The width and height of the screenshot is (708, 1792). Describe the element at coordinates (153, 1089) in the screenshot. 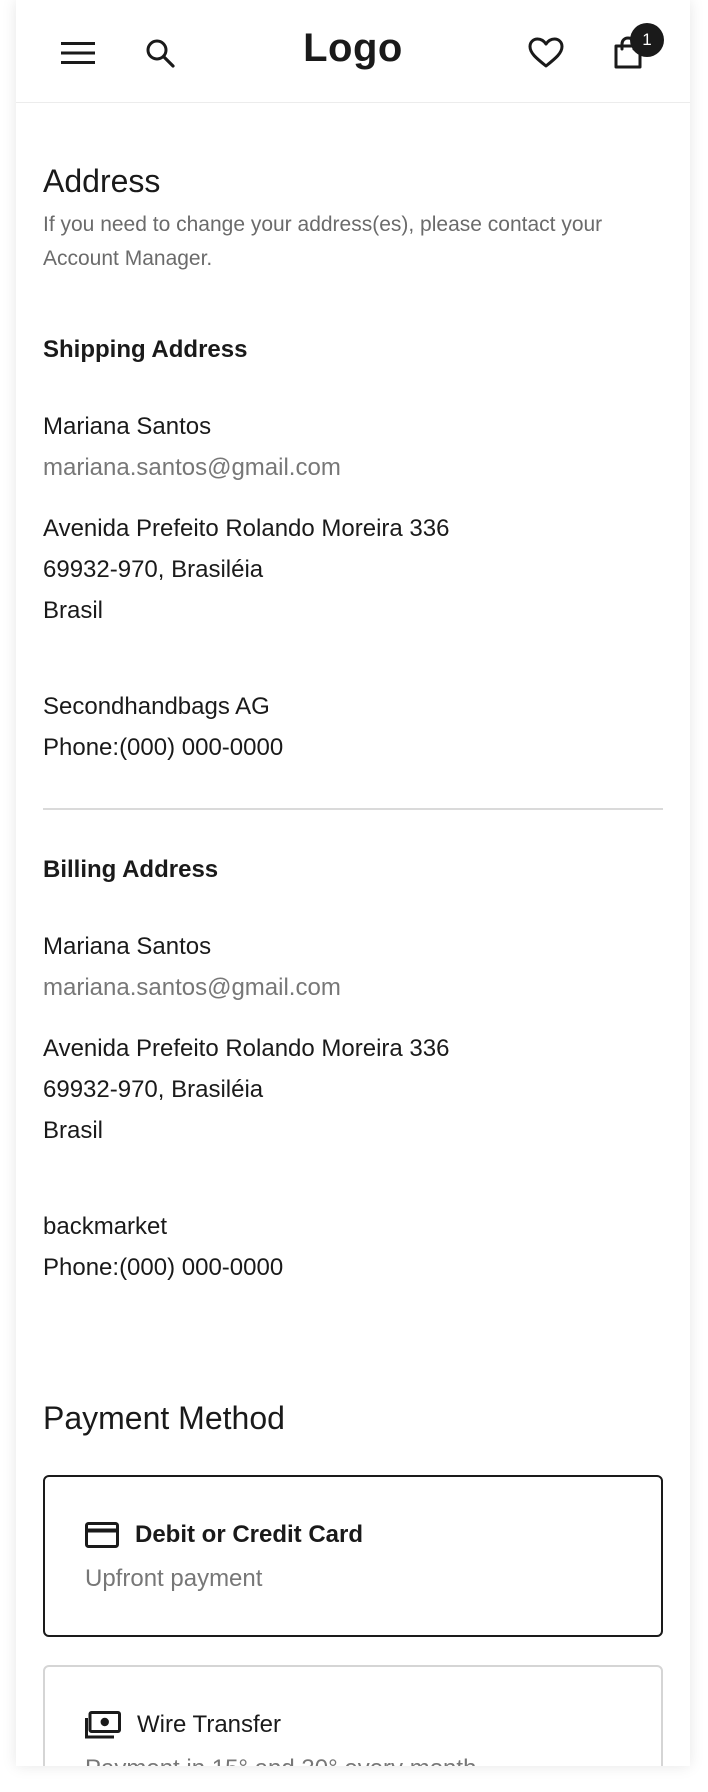

I see `billing-city: 69932-970, Brasiléia` at that location.